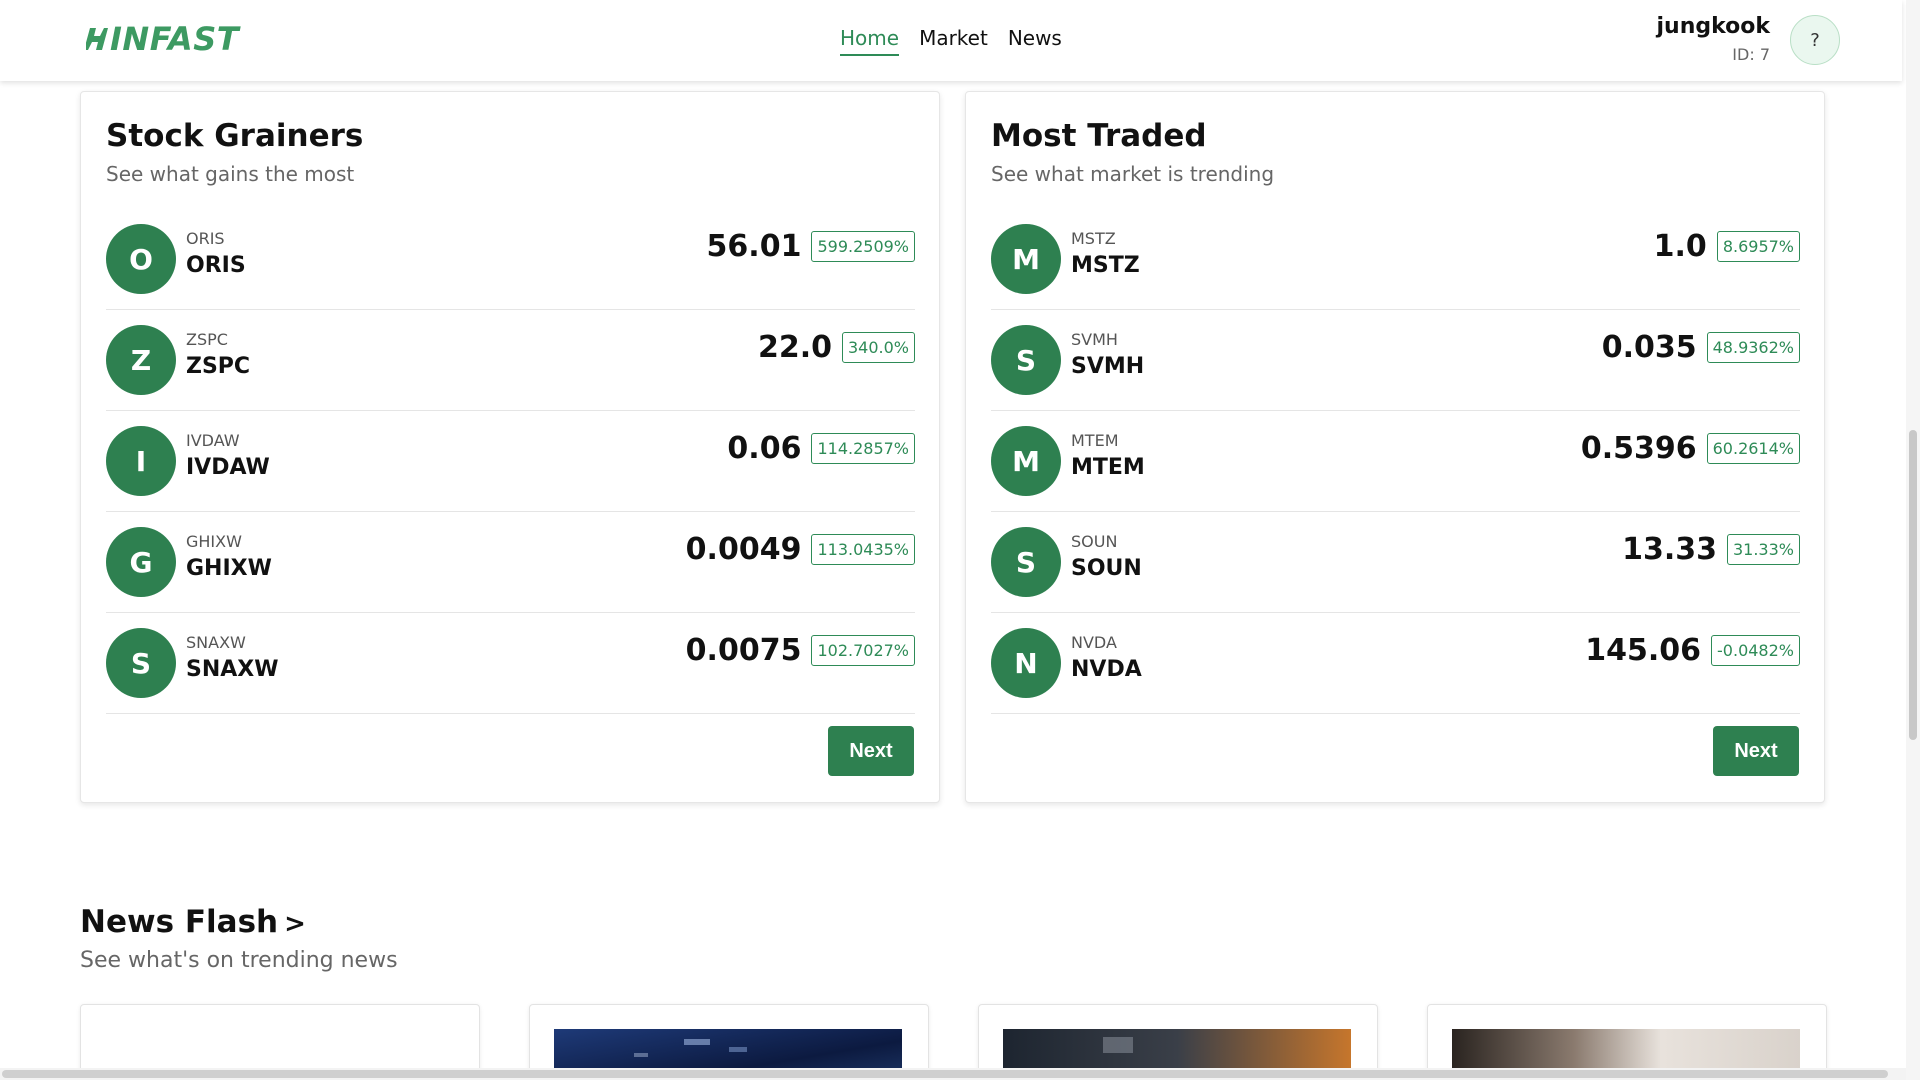 The image size is (1920, 1080). Describe the element at coordinates (1108, 366) in the screenshot. I see `stock-symbol: SVMH` at that location.